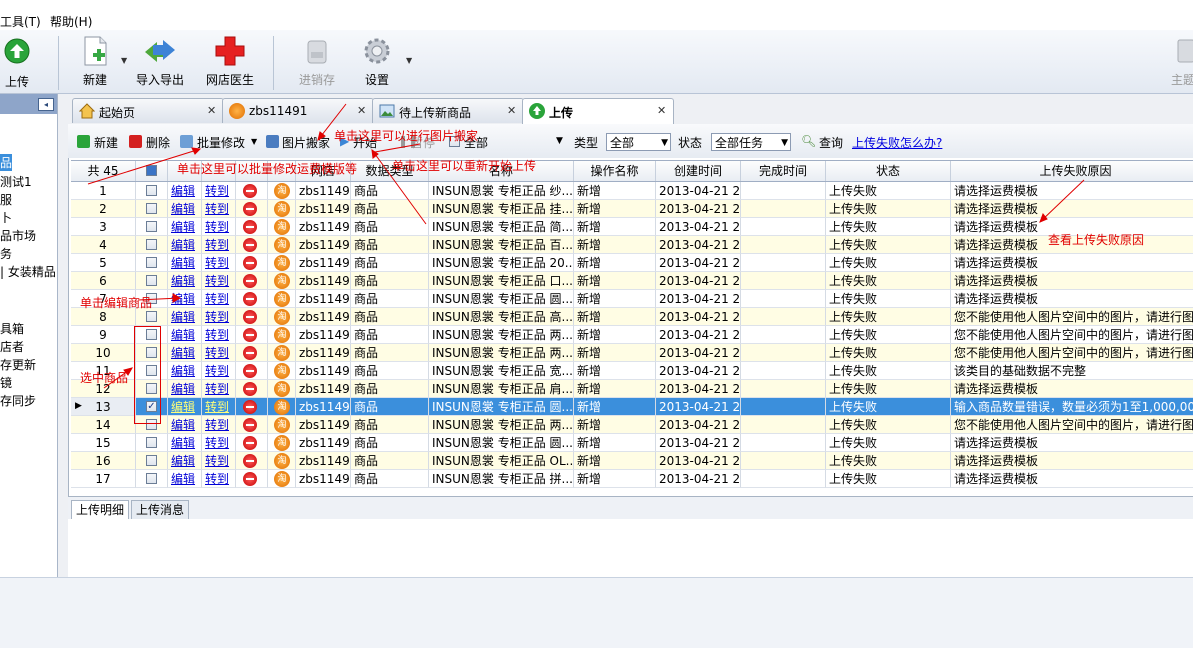  Describe the element at coordinates (18, 400) in the screenshot. I see `nav-item: 存同步` at that location.